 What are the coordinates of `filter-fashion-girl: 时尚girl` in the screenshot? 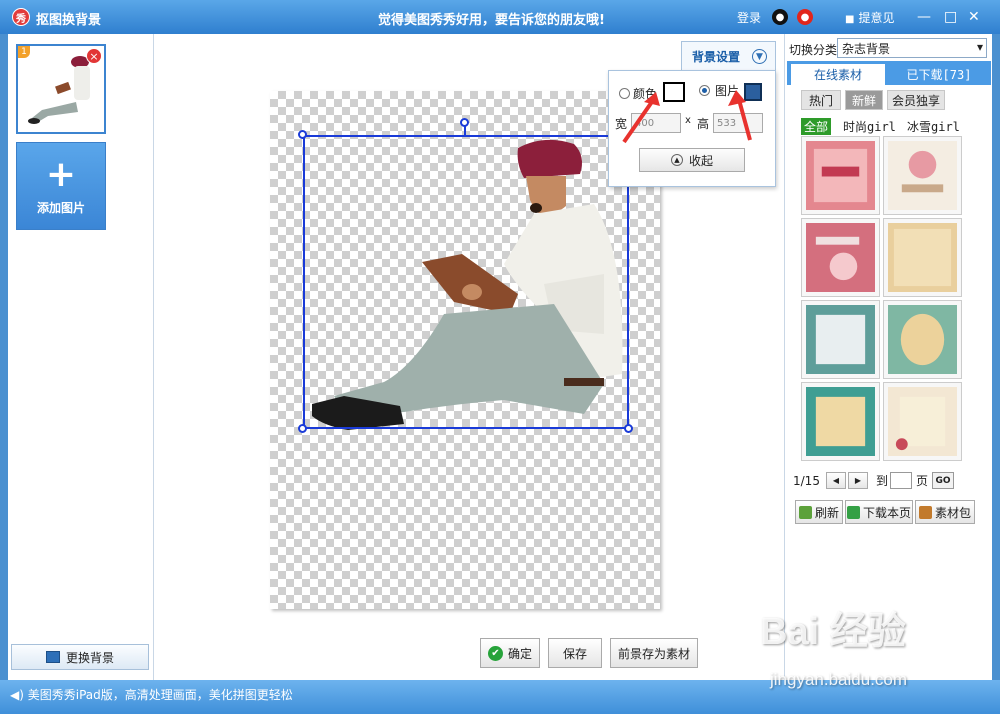 It's located at (869, 126).